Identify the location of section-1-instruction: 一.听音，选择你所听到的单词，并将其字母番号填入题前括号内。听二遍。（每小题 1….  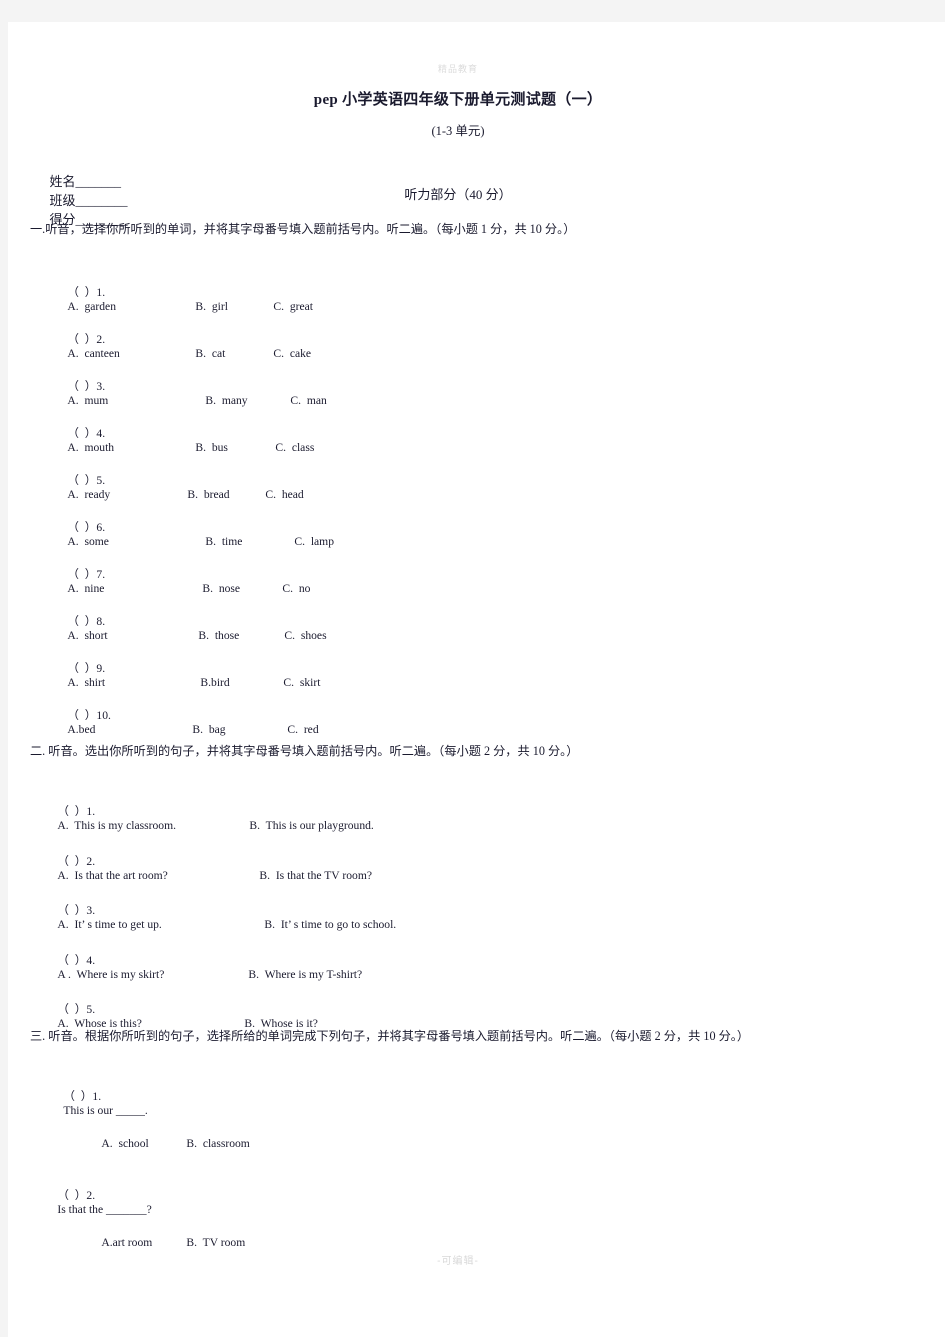
(303, 229).